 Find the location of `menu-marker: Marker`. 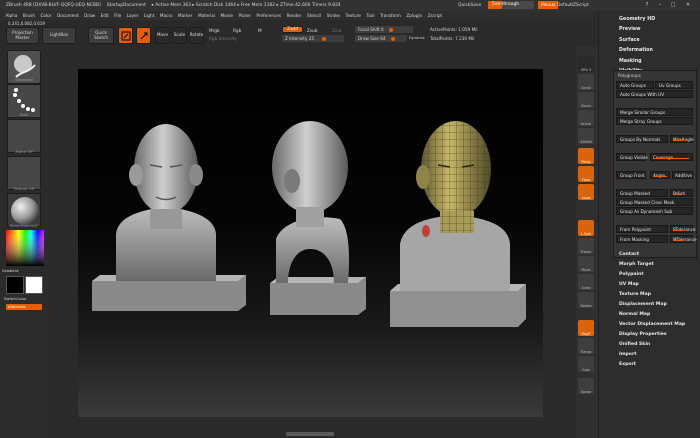

menu-marker: Marker is located at coordinates (185, 15).